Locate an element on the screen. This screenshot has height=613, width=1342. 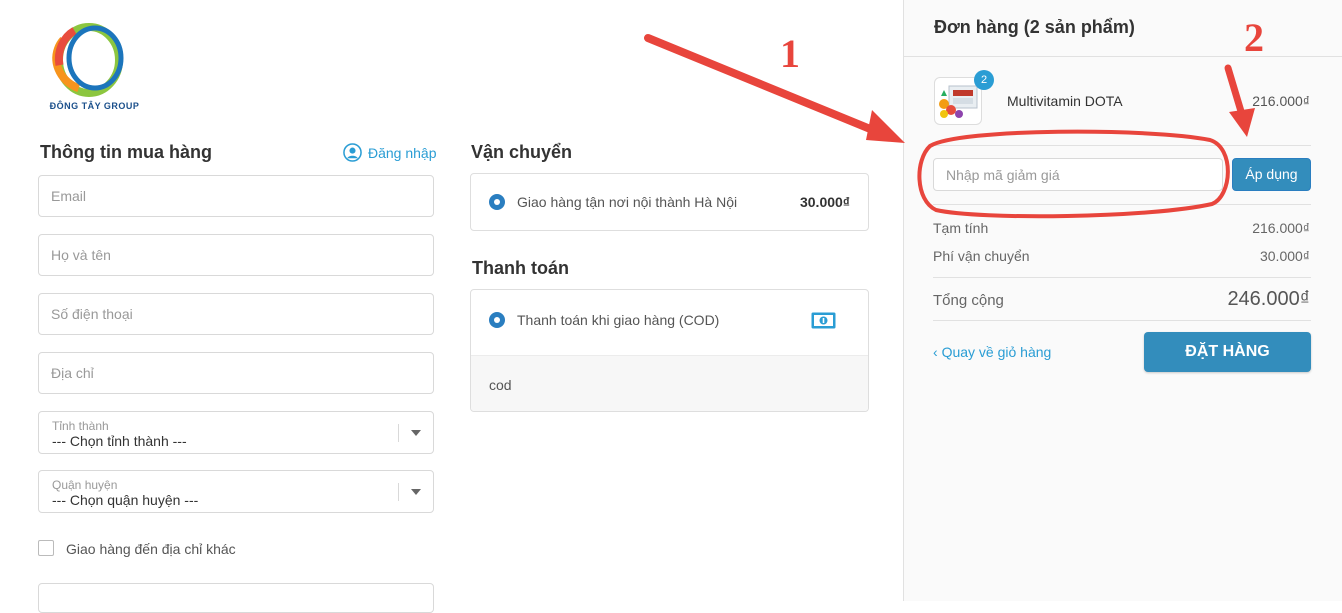
annotation-marker-1: 1 is located at coordinates (790, 53).